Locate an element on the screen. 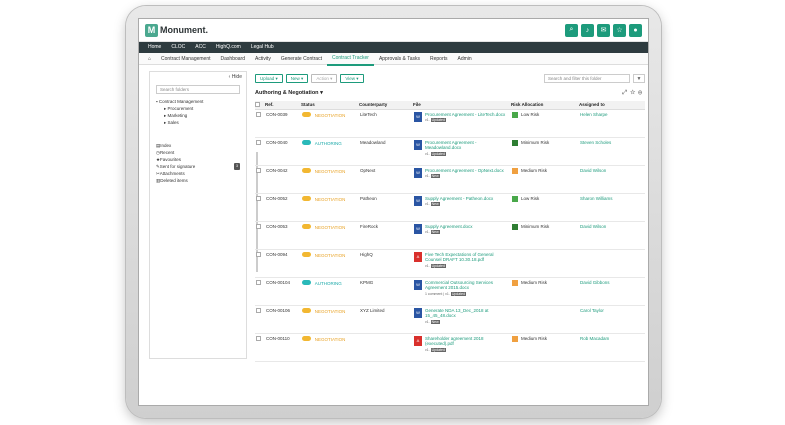 The width and height of the screenshot is (785, 425). counterparty-cell is located at coordinates (386, 347).